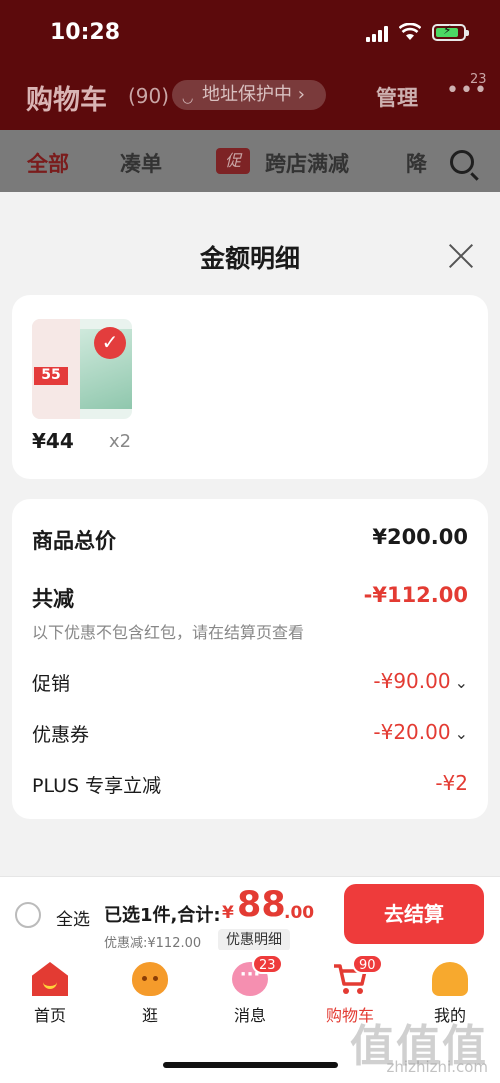  Describe the element at coordinates (299, 913) in the screenshot. I see `total-decimal: .00` at that location.